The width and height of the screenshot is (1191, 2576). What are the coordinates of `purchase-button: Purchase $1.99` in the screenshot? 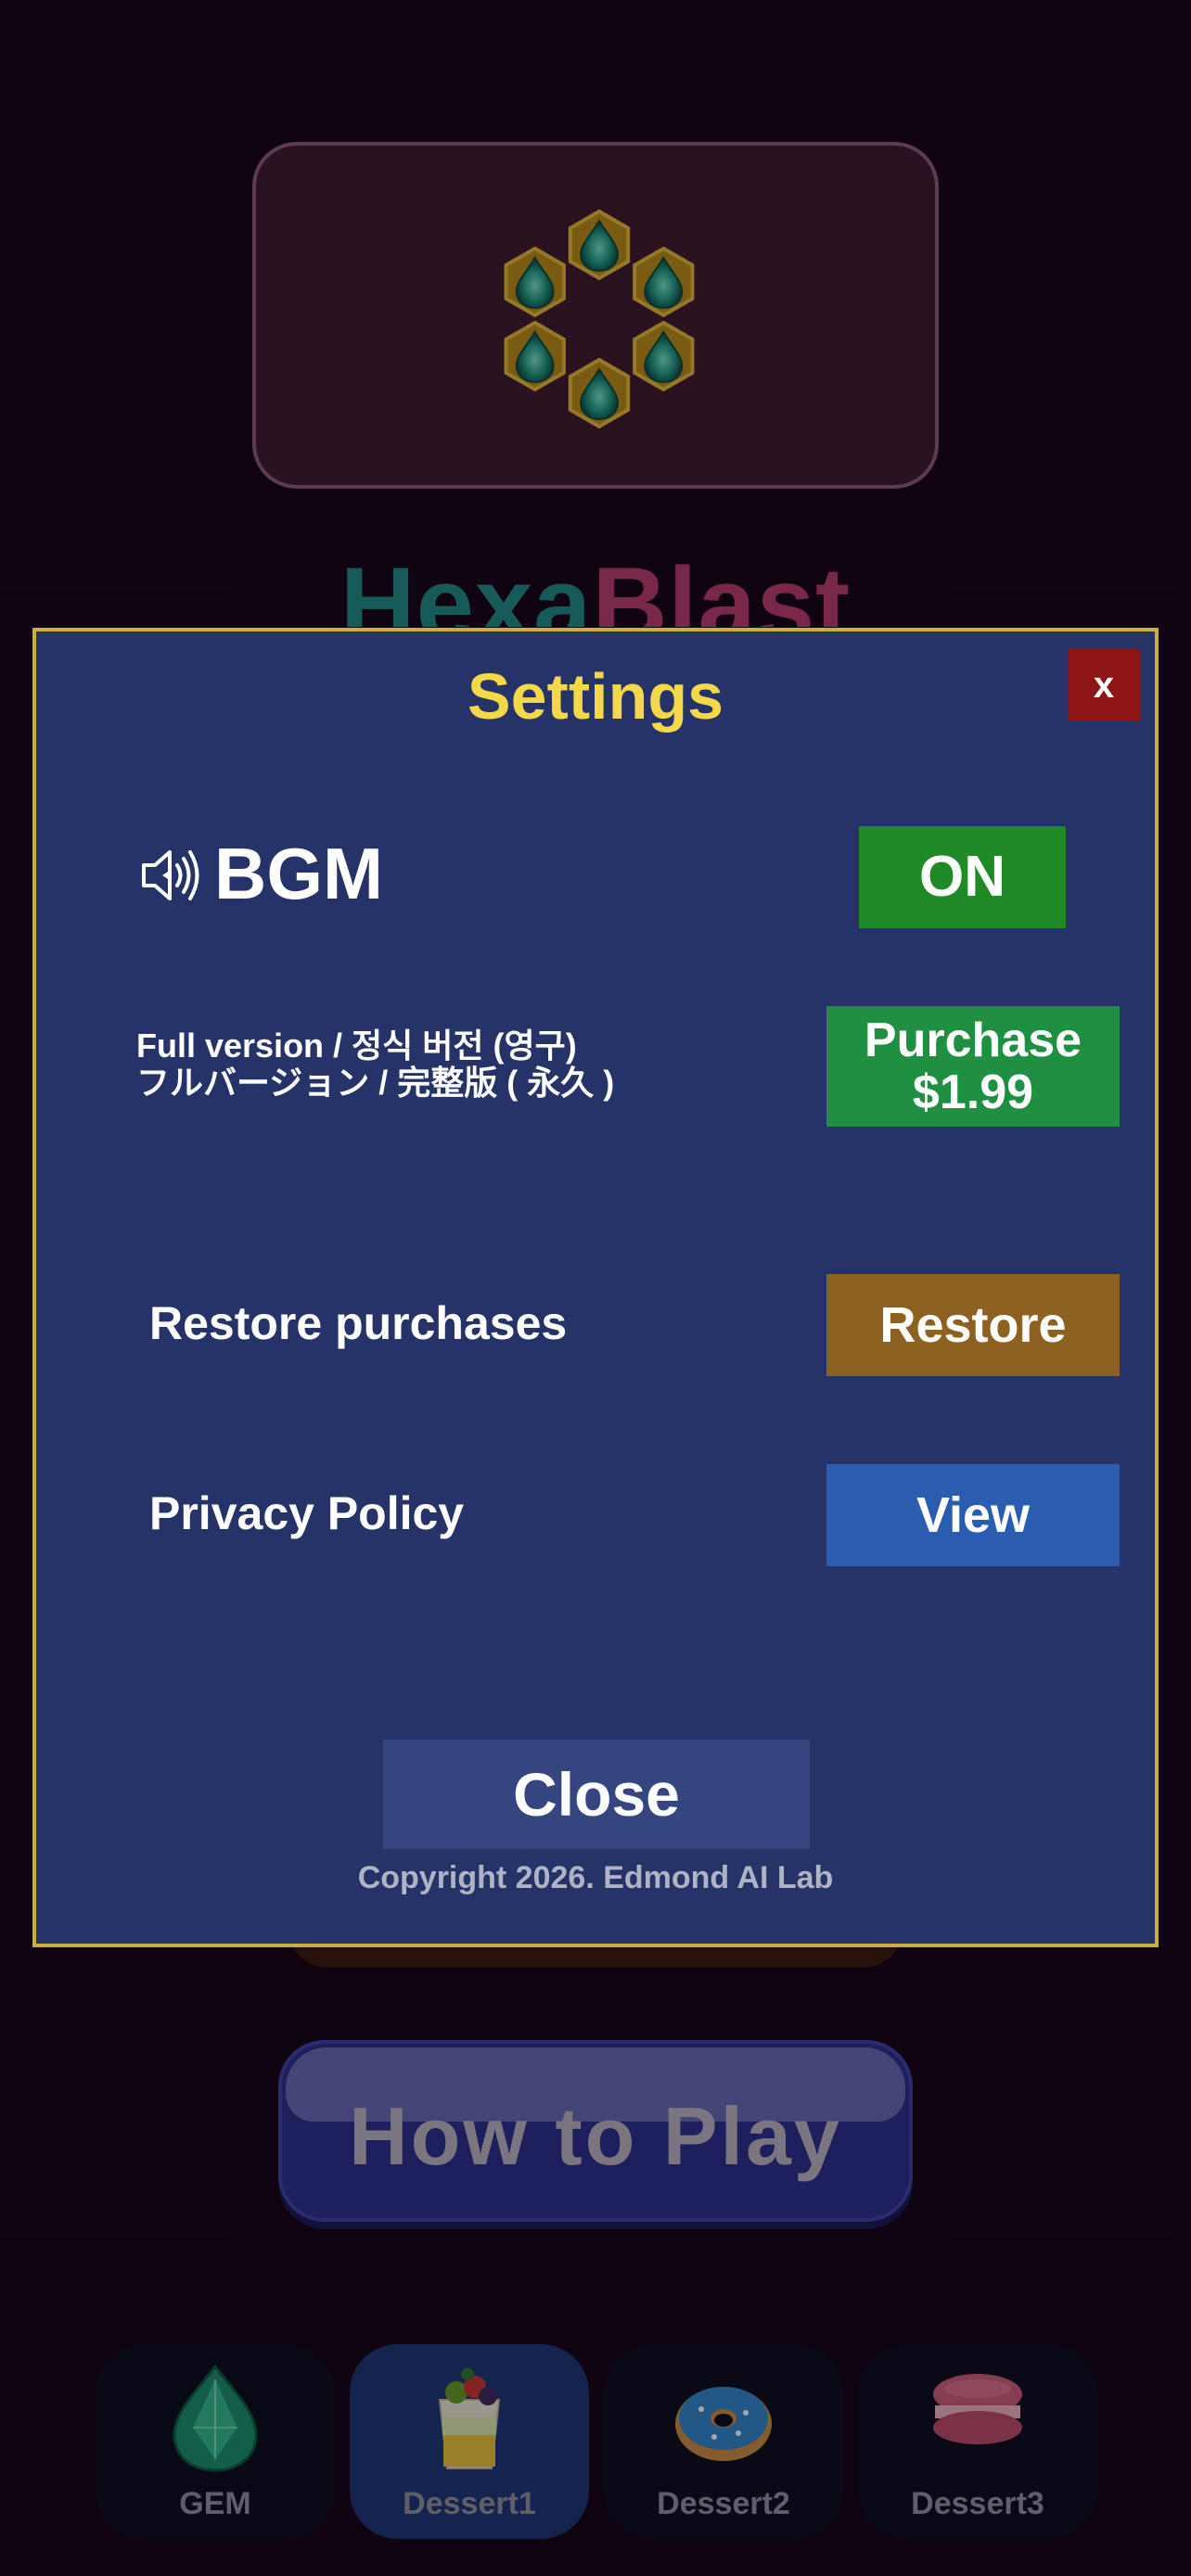 It's located at (973, 1066).